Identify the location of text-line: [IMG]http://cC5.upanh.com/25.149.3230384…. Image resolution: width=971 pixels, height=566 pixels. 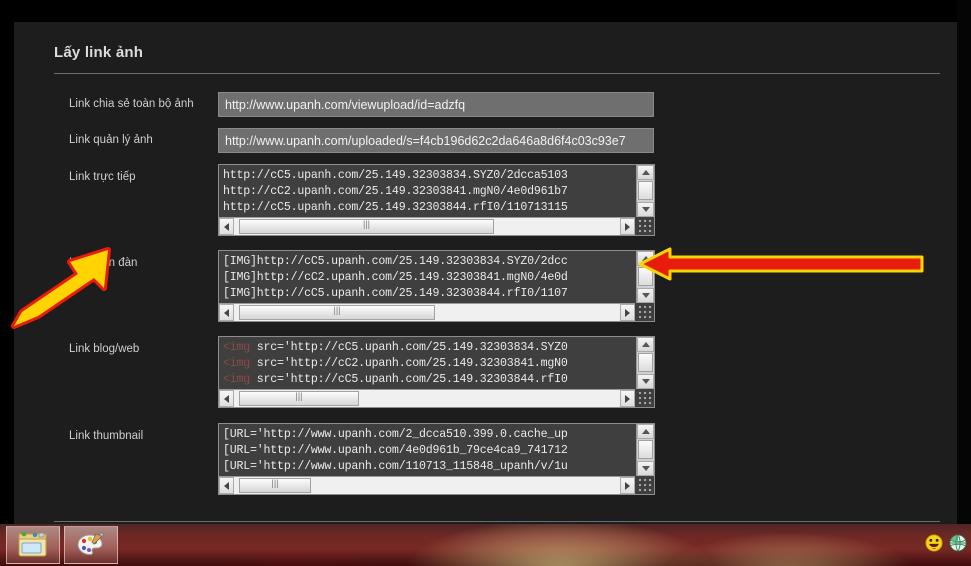
(395, 293).